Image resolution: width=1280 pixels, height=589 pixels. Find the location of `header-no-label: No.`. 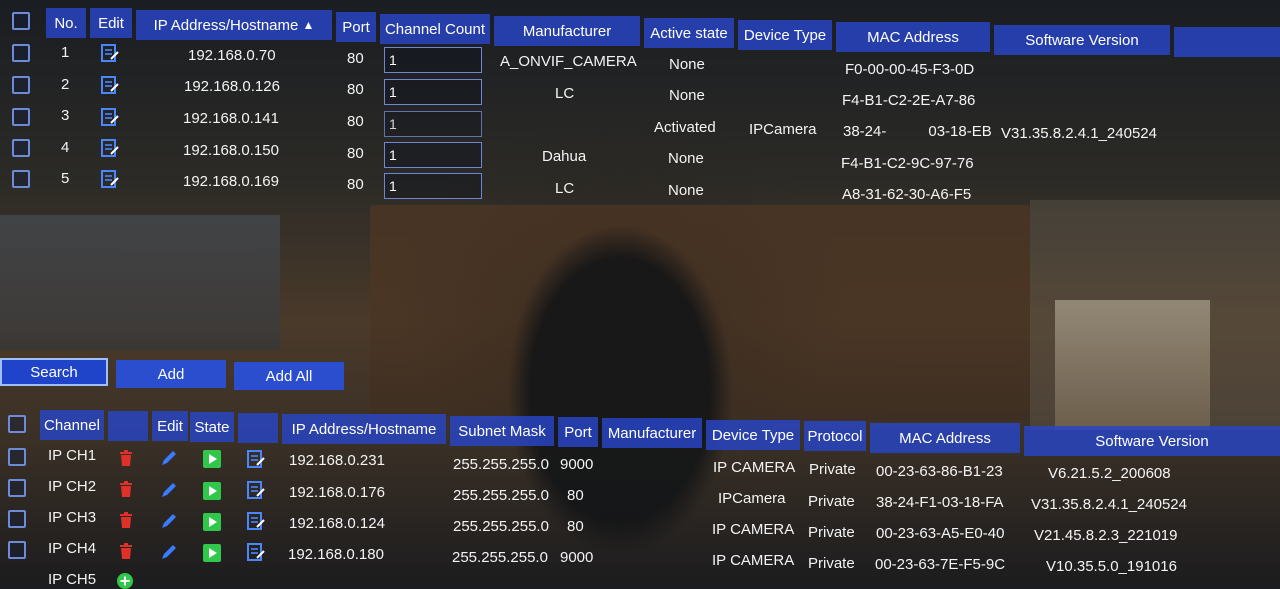

header-no-label: No. is located at coordinates (66, 23).